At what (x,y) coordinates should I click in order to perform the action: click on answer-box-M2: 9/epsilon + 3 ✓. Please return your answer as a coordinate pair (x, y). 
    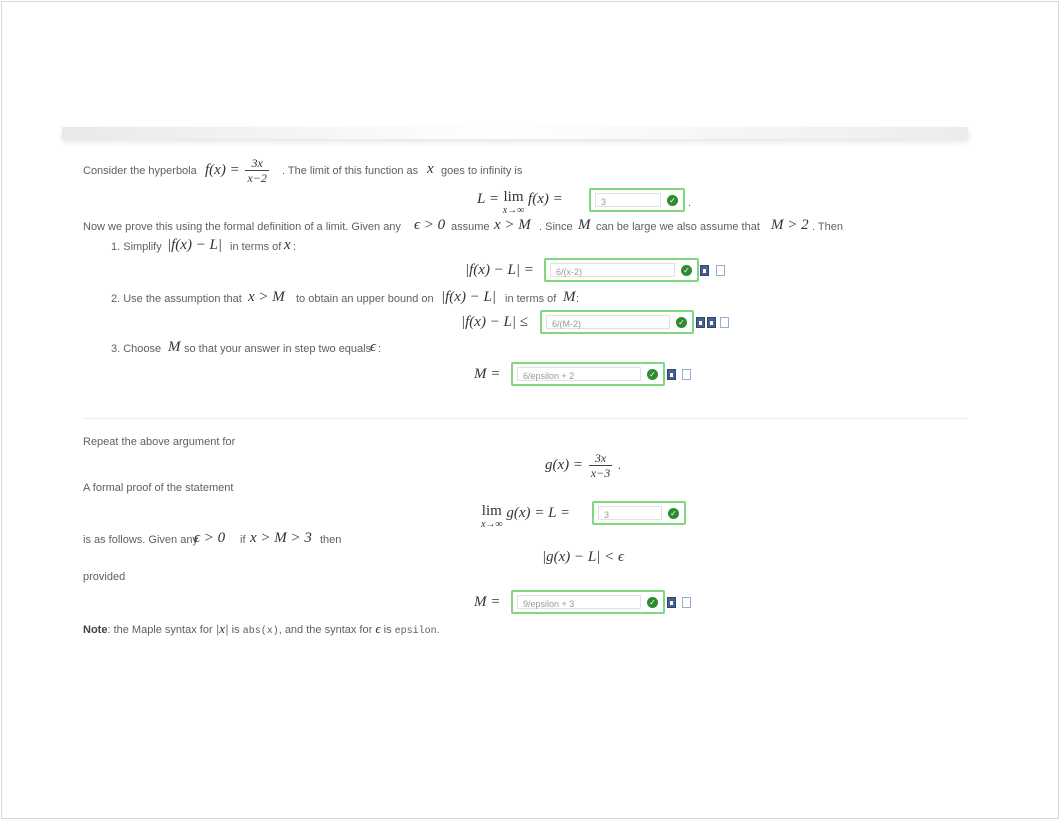
    Looking at the image, I should click on (588, 602).